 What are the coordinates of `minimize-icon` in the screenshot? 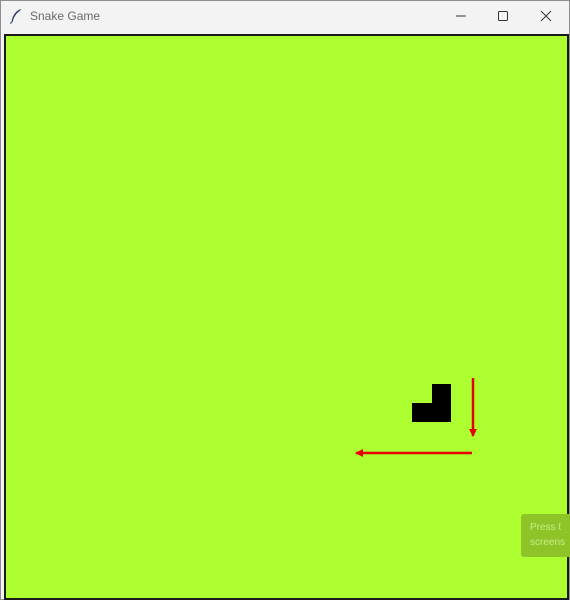 It's located at (461, 16).